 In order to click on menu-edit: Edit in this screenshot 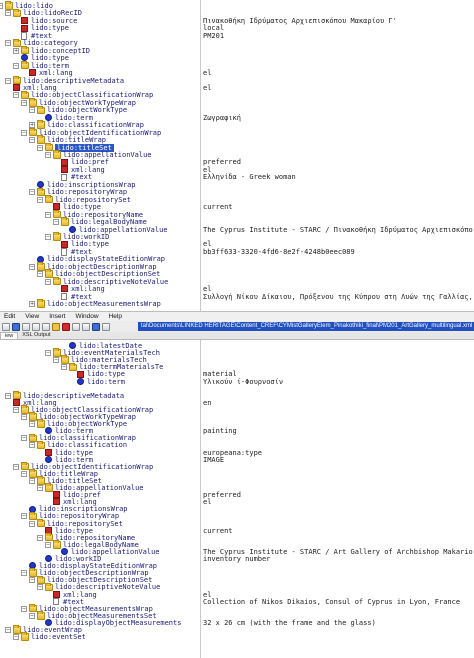, I will do `click(9, 316)`.